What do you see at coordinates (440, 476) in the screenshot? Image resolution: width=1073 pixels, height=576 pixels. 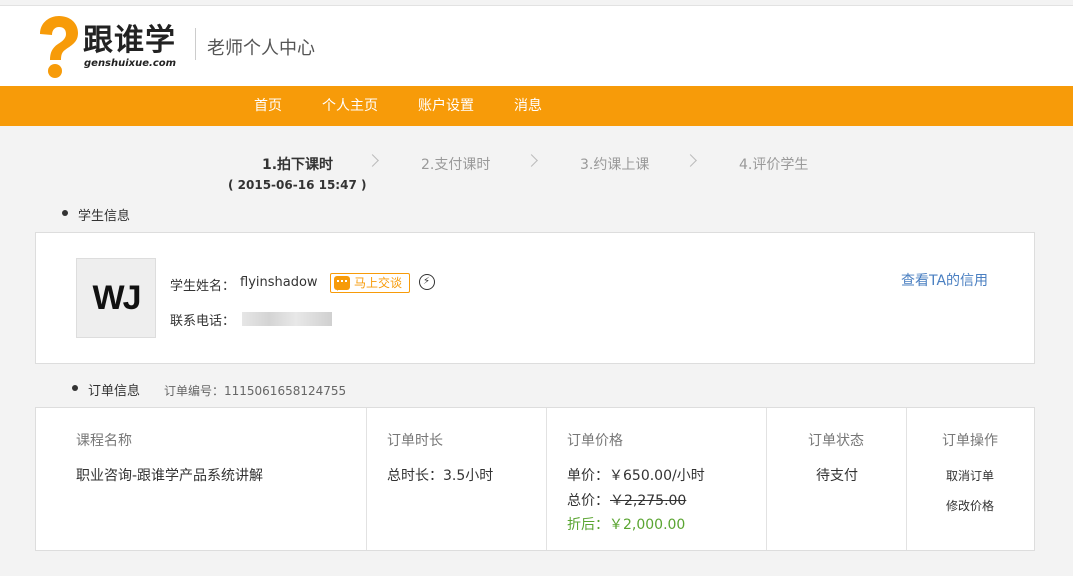 I see `order-duration: 总时长：3.5小时` at bounding box center [440, 476].